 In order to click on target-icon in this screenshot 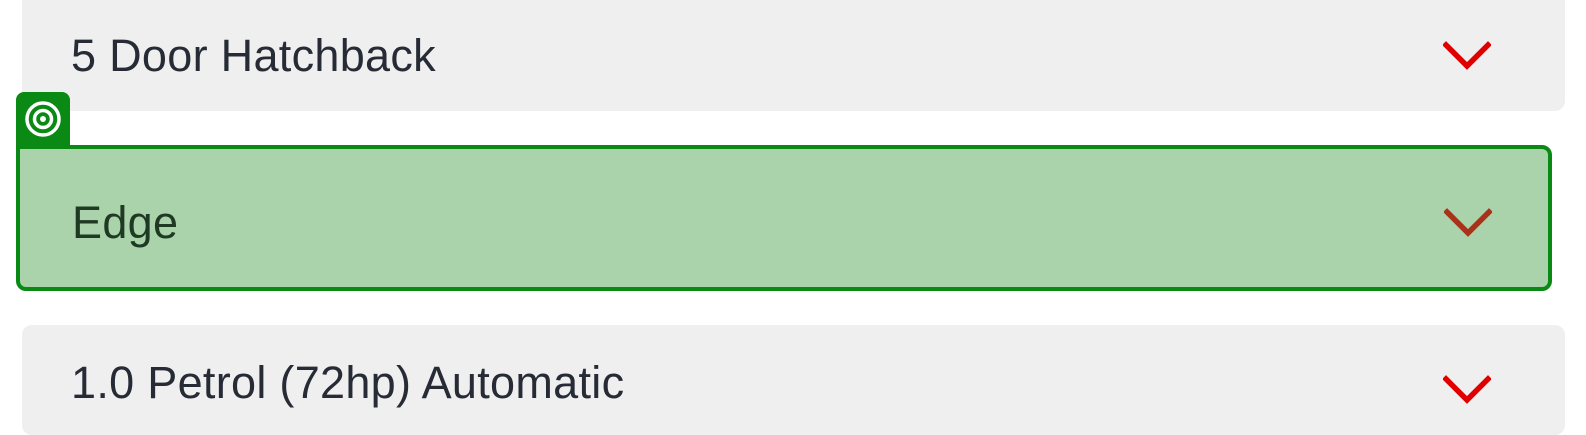, I will do `click(43, 119)`.